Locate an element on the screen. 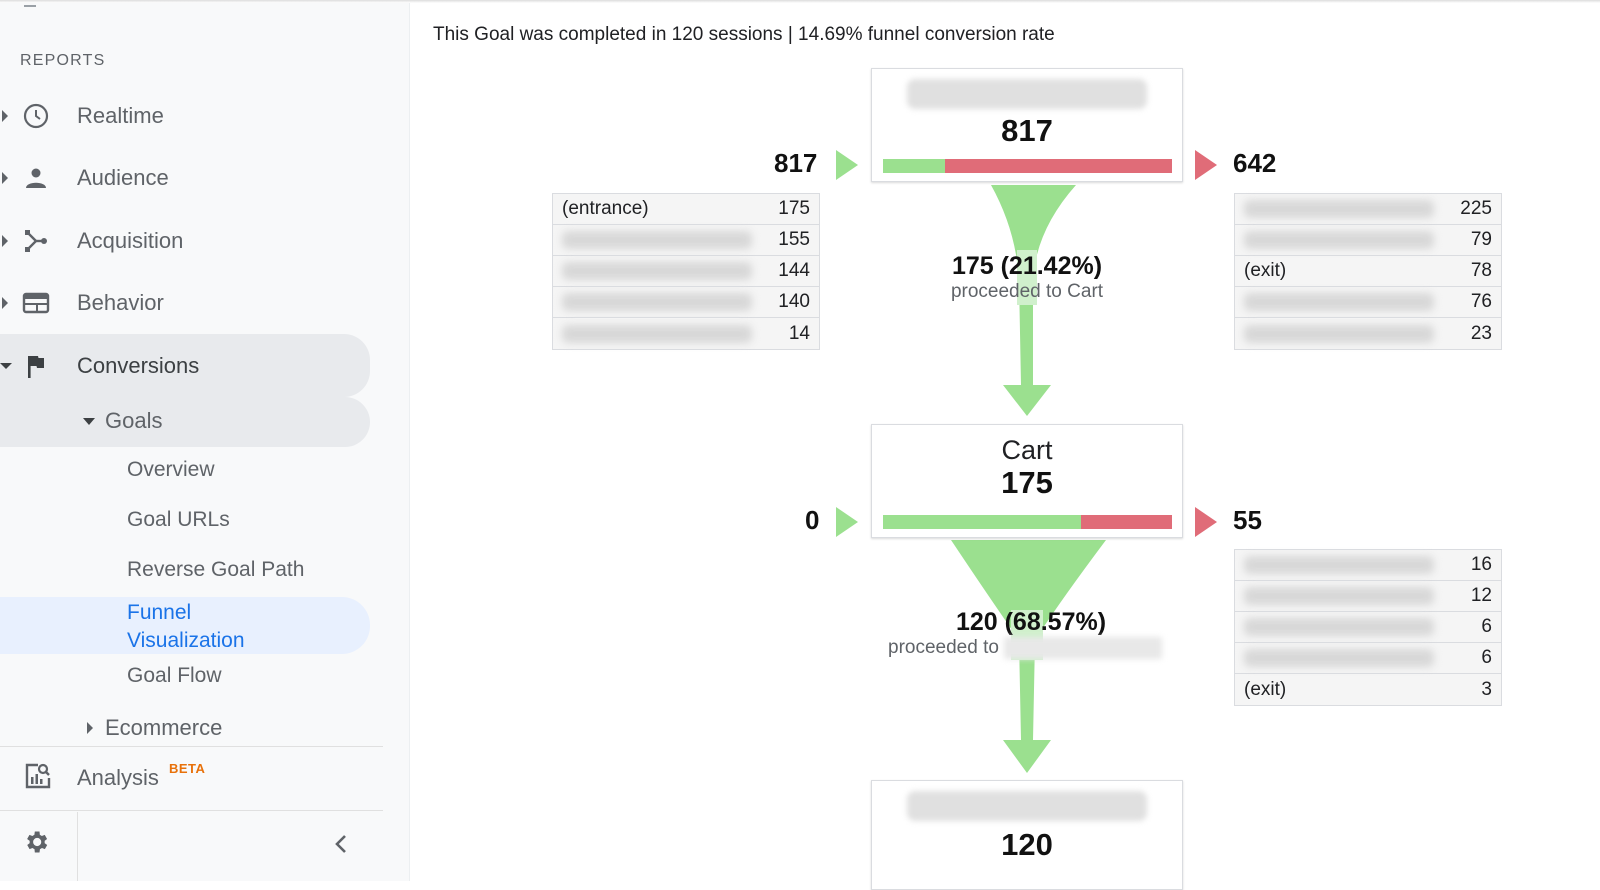  flow-text: proceeded to is located at coordinates (943, 648).